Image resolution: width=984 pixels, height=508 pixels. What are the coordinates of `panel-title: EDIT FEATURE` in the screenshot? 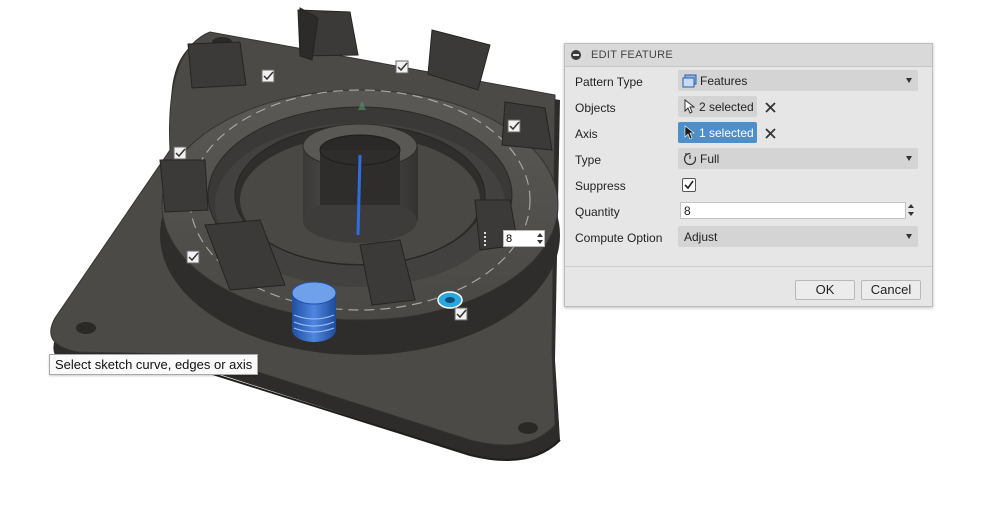 It's located at (632, 55).